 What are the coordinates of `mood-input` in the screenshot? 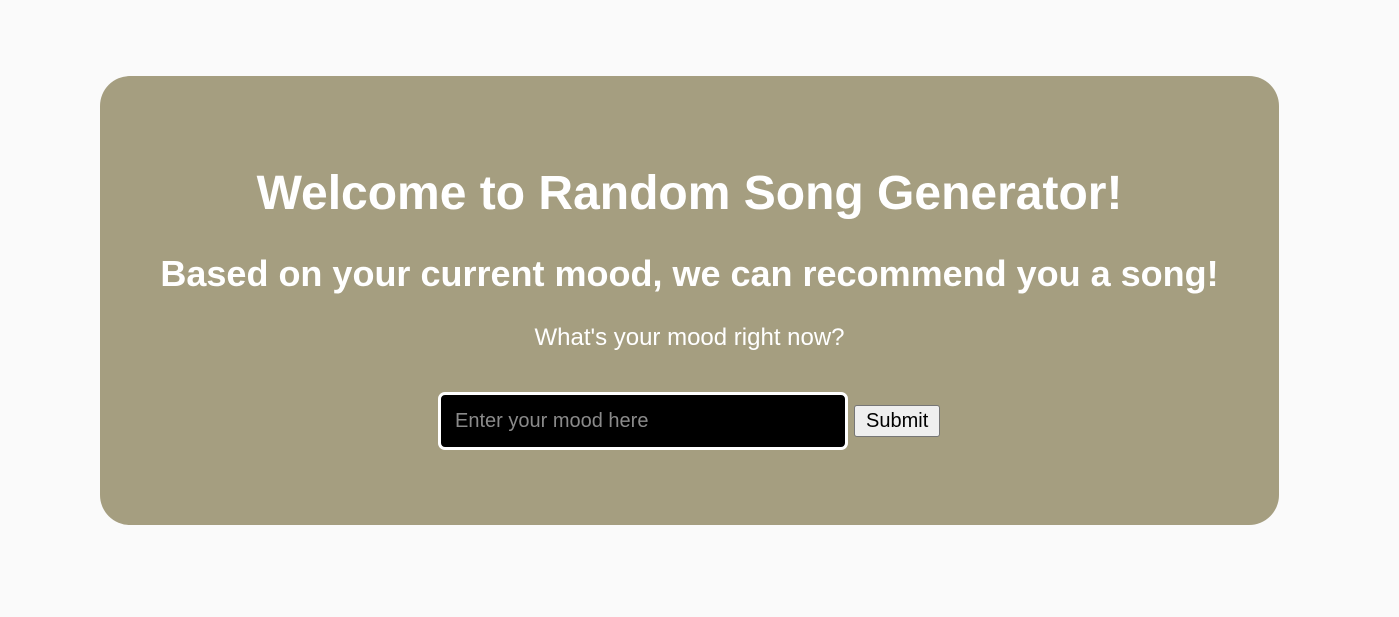 It's located at (643, 421).